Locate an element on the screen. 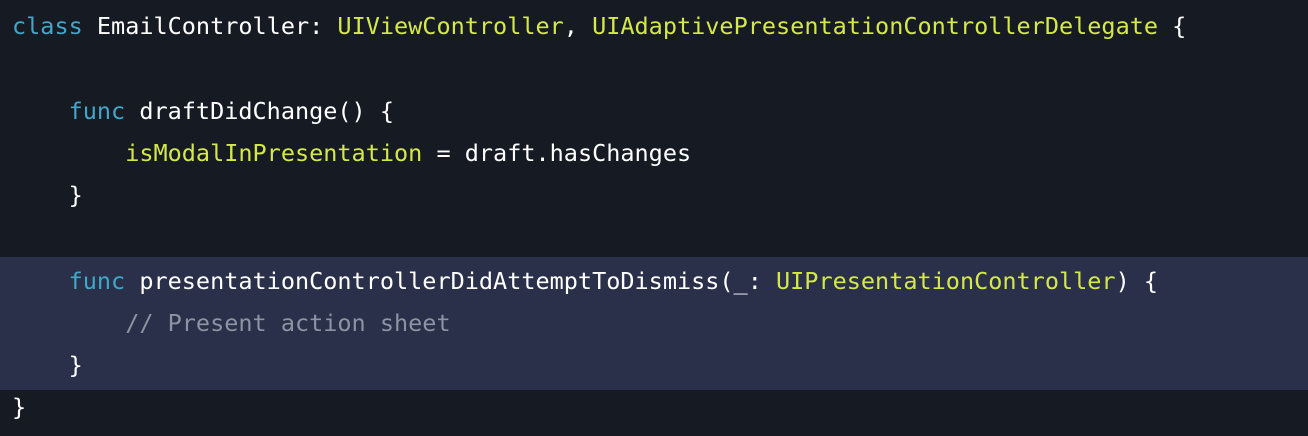 The width and height of the screenshot is (1308, 436). class-close-brace: } is located at coordinates (19, 407).